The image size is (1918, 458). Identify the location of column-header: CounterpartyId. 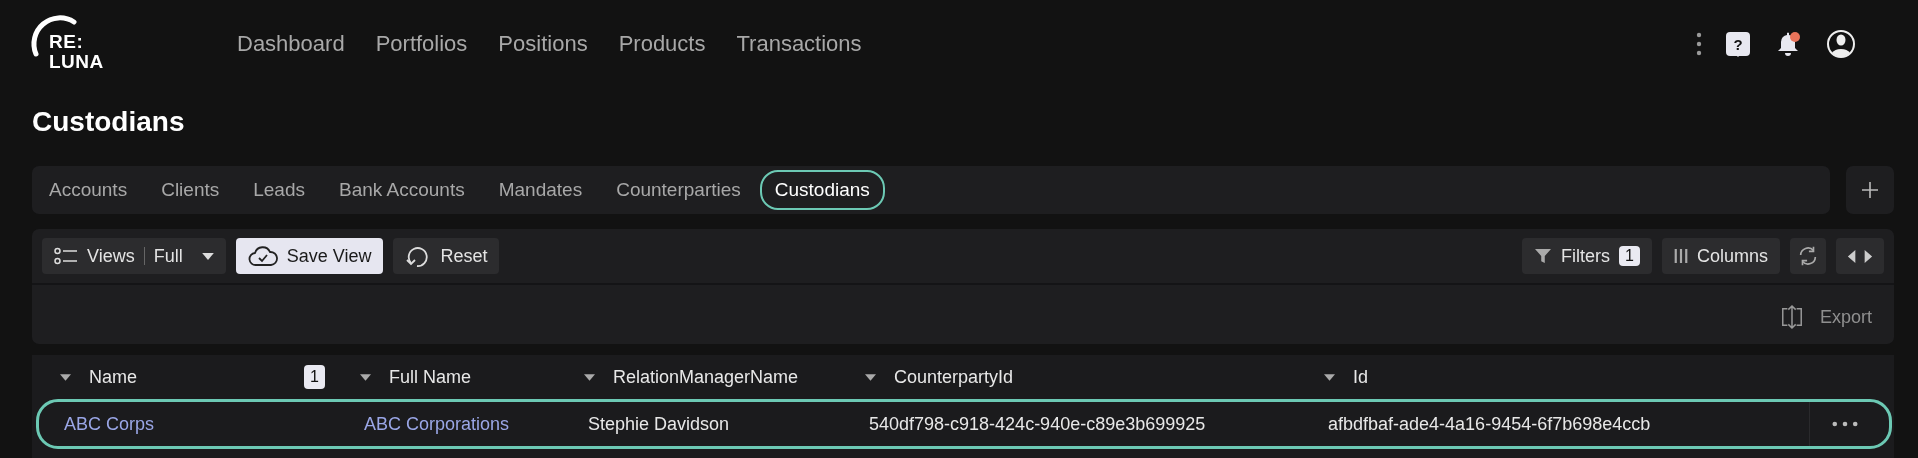
(954, 377).